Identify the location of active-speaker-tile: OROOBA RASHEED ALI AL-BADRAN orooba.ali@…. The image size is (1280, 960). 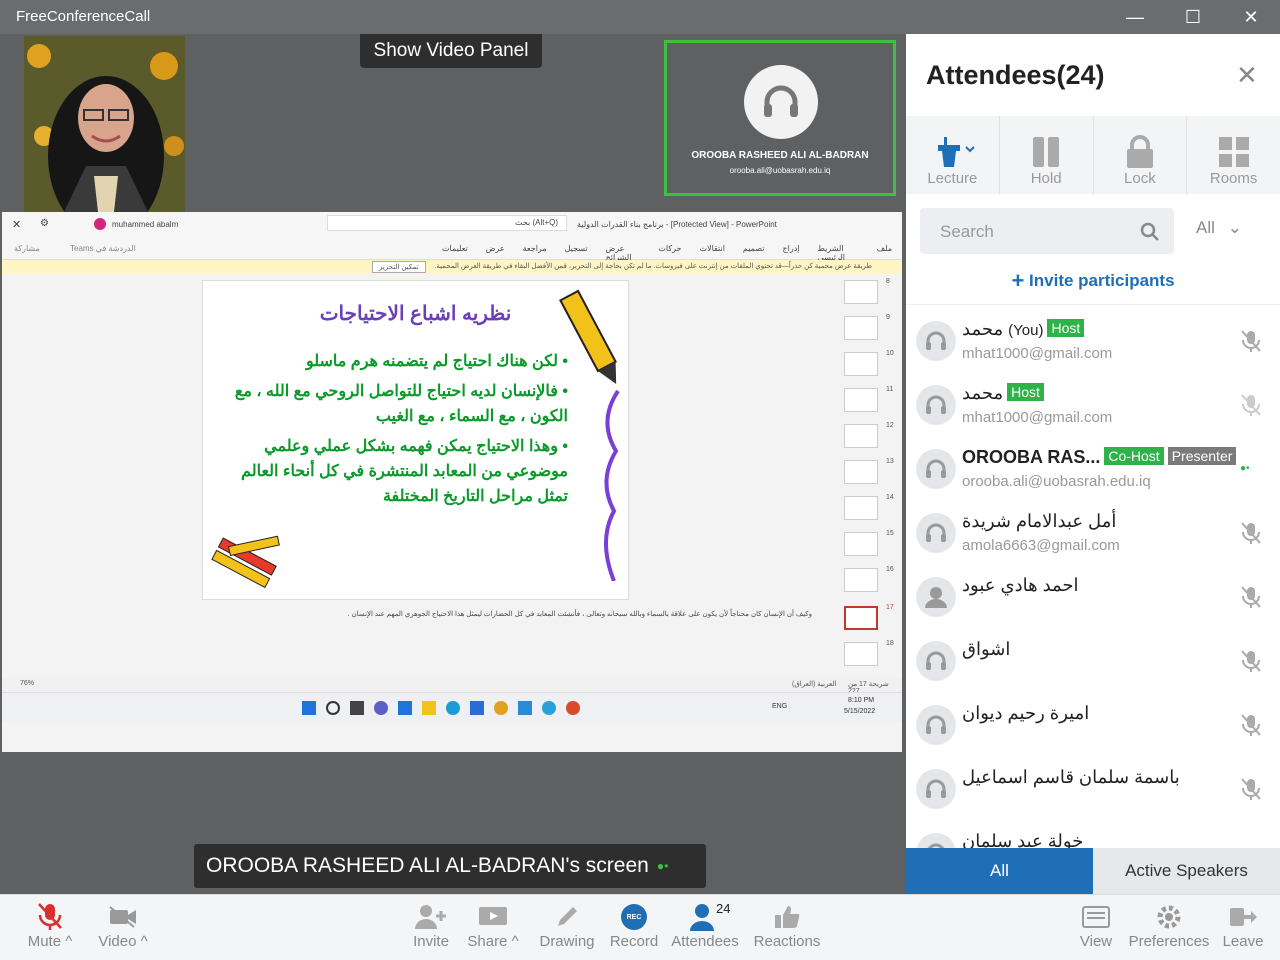
(780, 118).